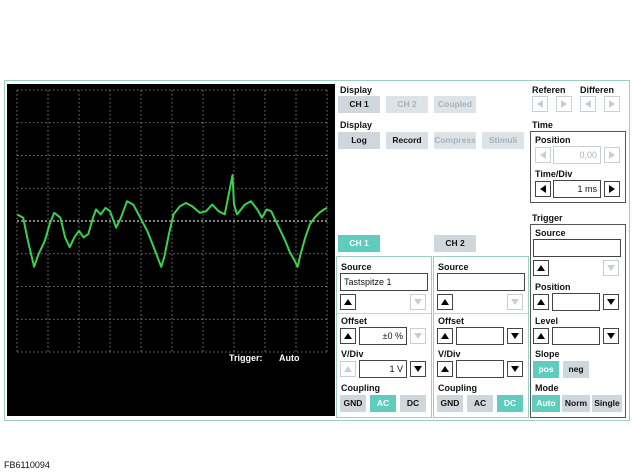  I want to click on ch2-vdiv-down-button, so click(515, 369).